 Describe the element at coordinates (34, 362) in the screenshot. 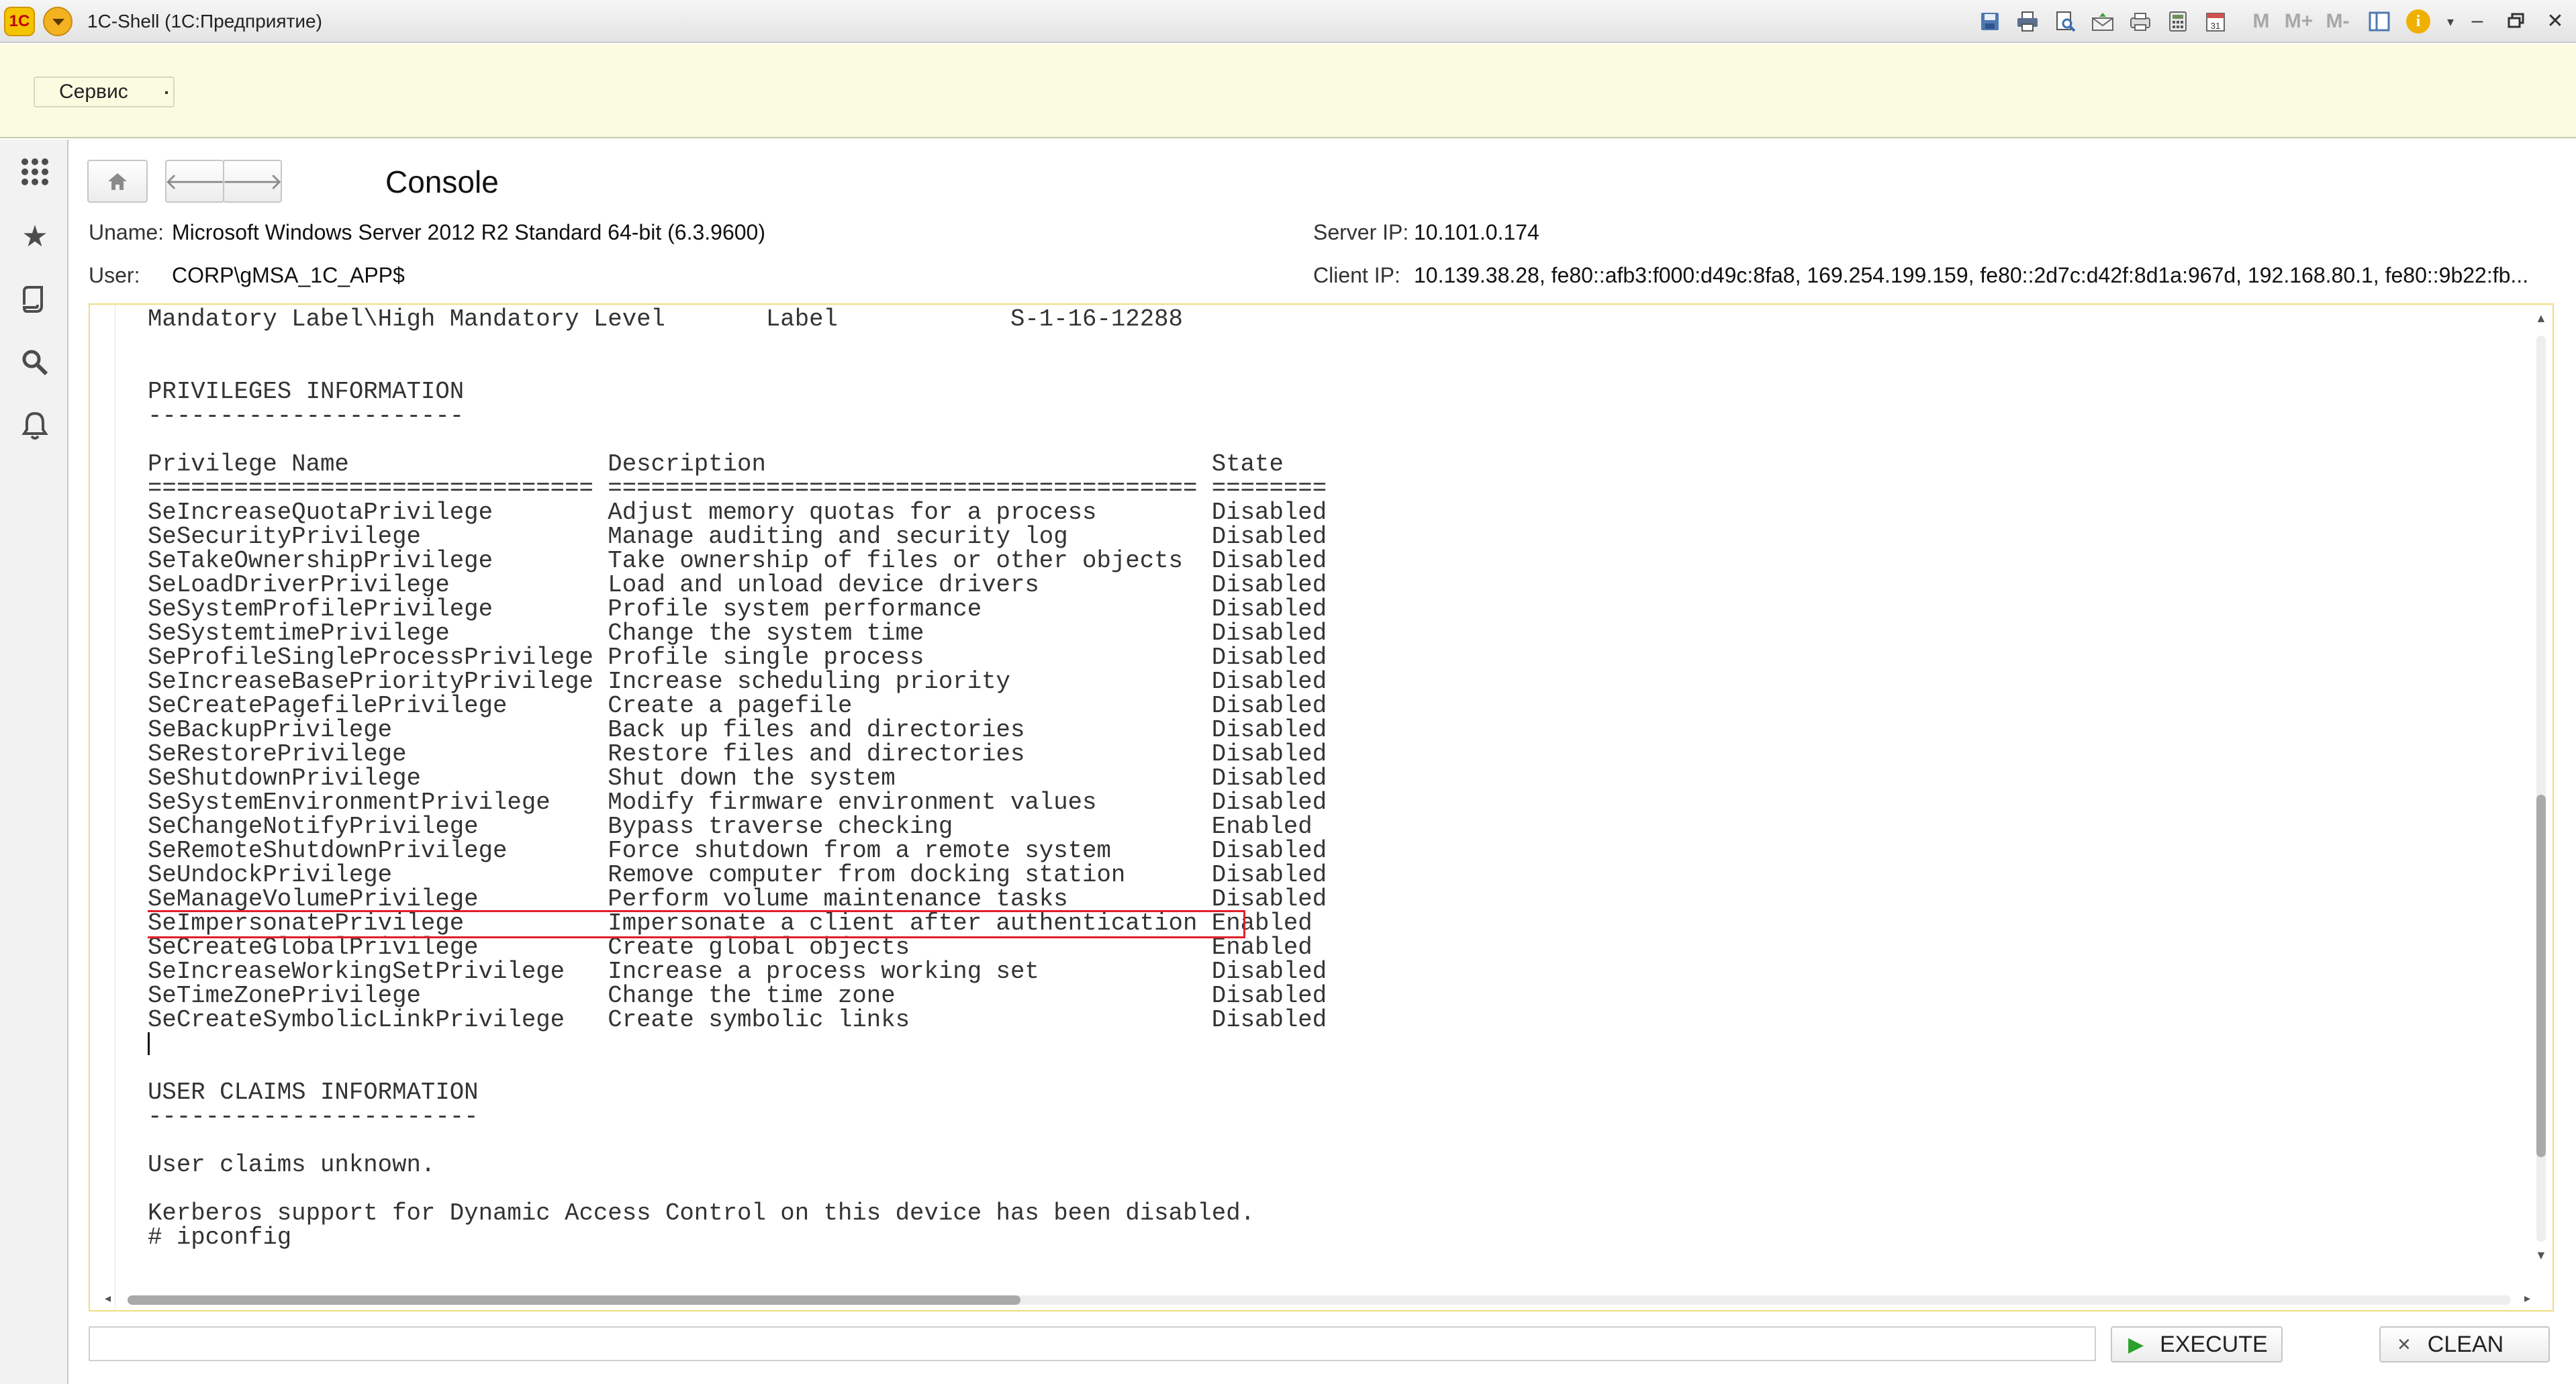

I see `search-icon` at that location.